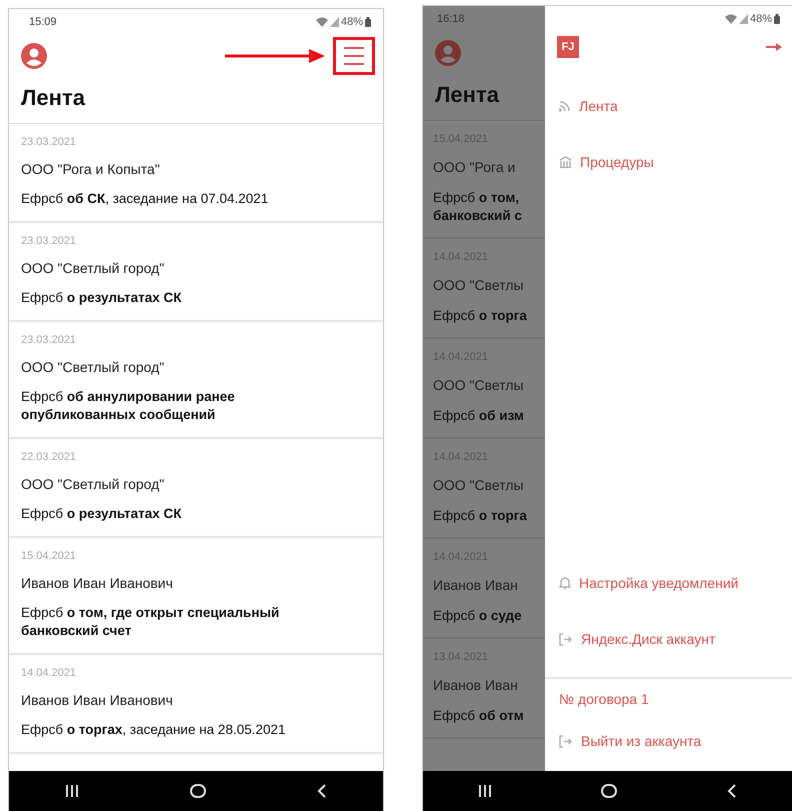 This screenshot has height=811, width=792. Describe the element at coordinates (144, 199) in the screenshot. I see `item-description: Ефрсб об СК, заседание на 07.04.2021` at that location.